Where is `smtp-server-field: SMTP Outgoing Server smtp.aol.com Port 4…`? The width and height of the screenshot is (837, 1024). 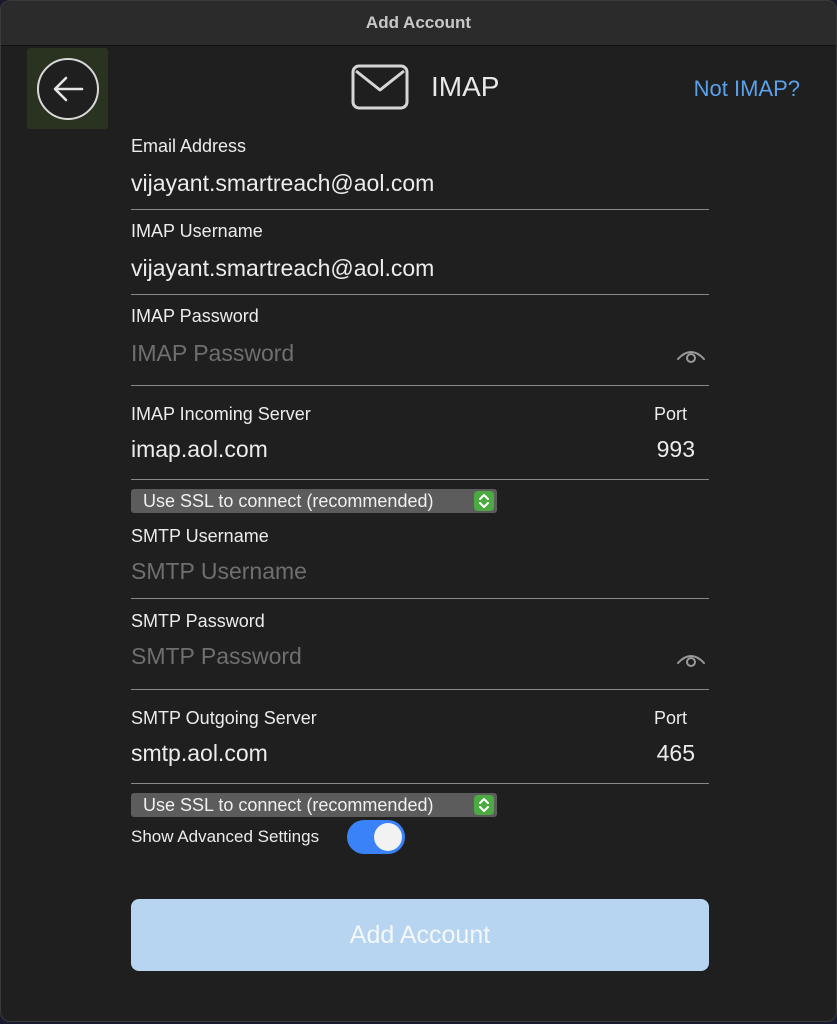
smtp-server-field: SMTP Outgoing Server smtp.aol.com Port 4… is located at coordinates (420, 743).